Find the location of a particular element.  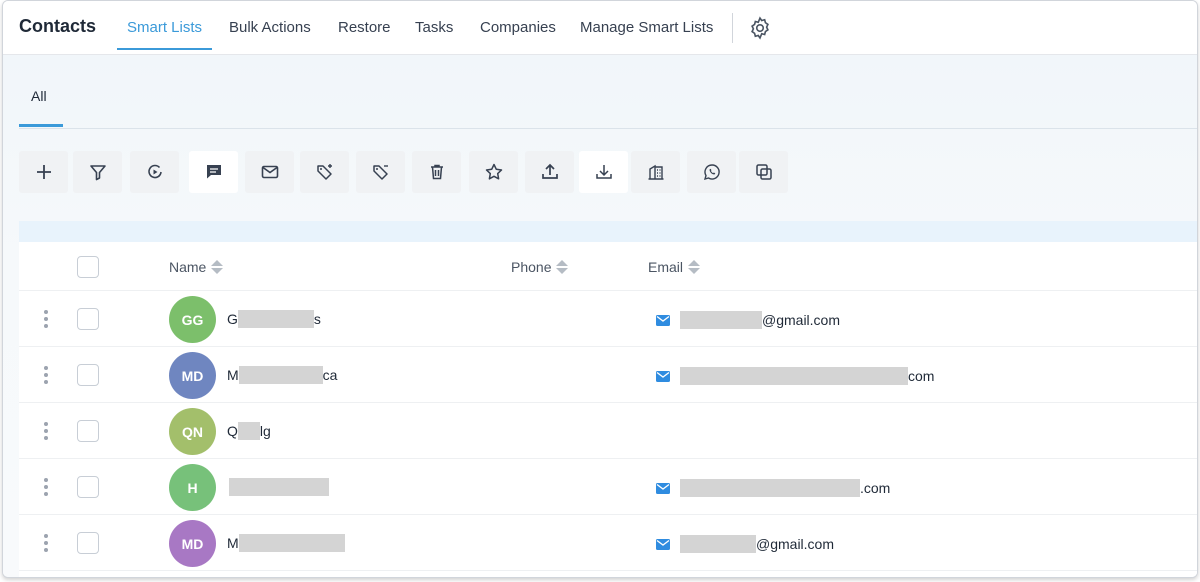

company-icon is located at coordinates (655, 172).